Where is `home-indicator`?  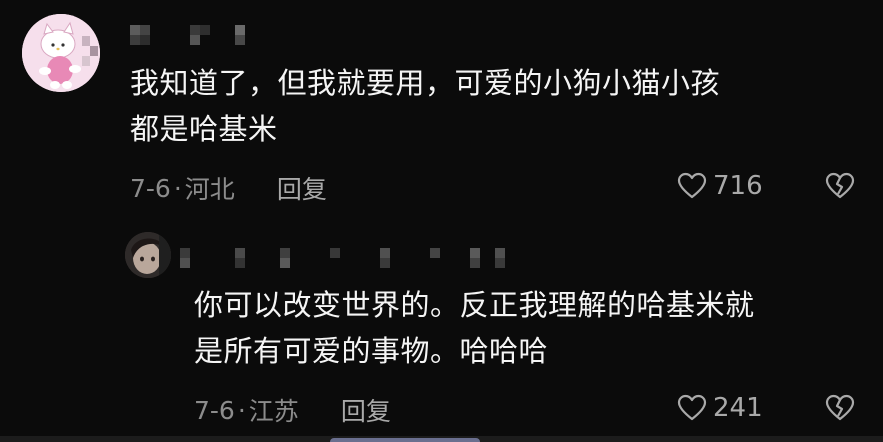 home-indicator is located at coordinates (405, 440).